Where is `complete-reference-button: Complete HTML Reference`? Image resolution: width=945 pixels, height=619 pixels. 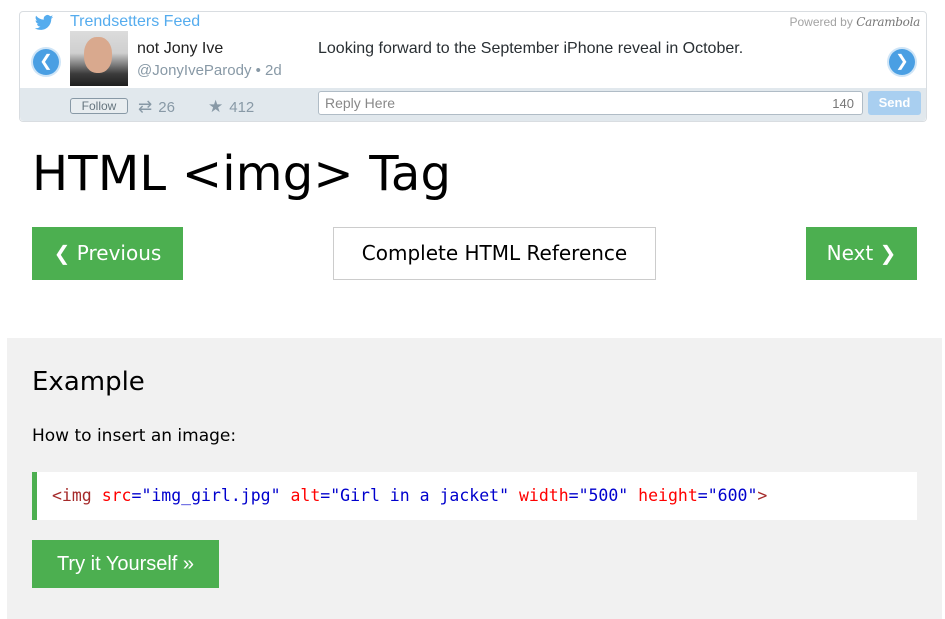
complete-reference-button: Complete HTML Reference is located at coordinates (494, 253).